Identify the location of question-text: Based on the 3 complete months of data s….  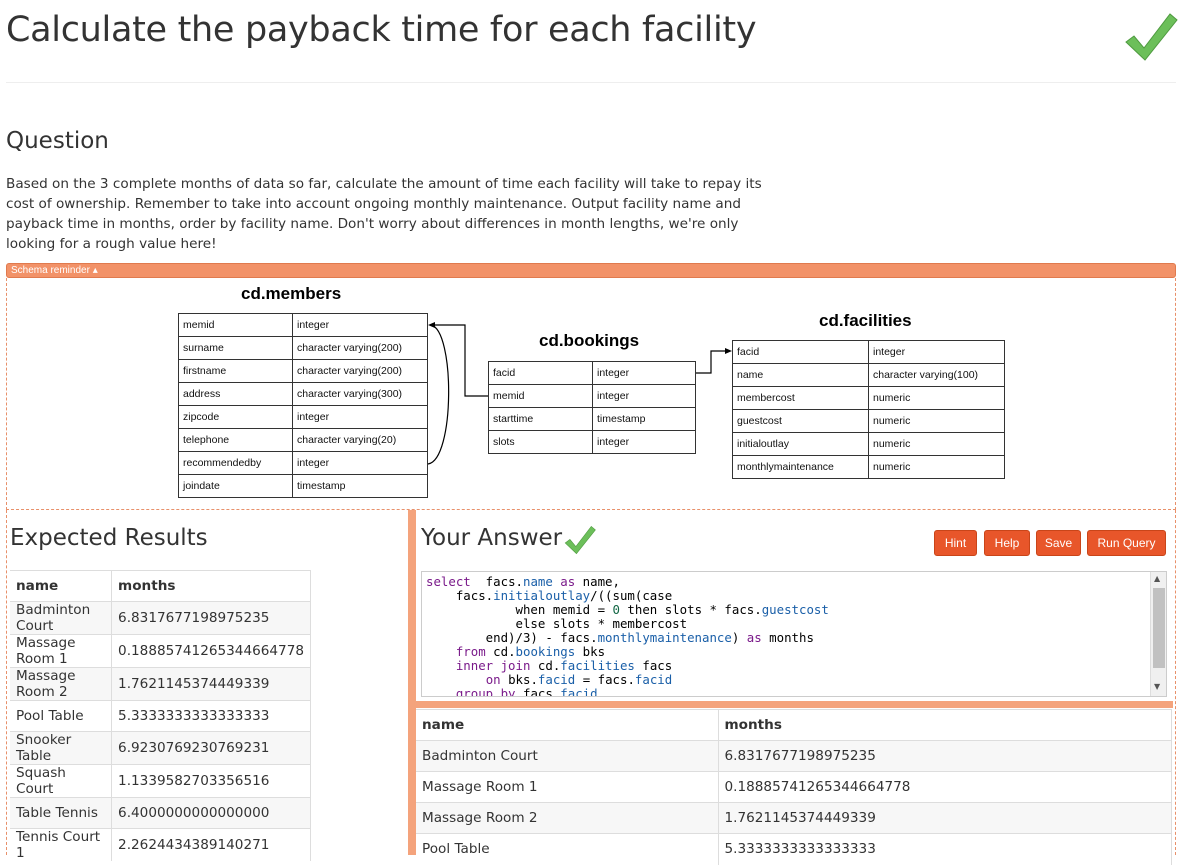
(384, 214).